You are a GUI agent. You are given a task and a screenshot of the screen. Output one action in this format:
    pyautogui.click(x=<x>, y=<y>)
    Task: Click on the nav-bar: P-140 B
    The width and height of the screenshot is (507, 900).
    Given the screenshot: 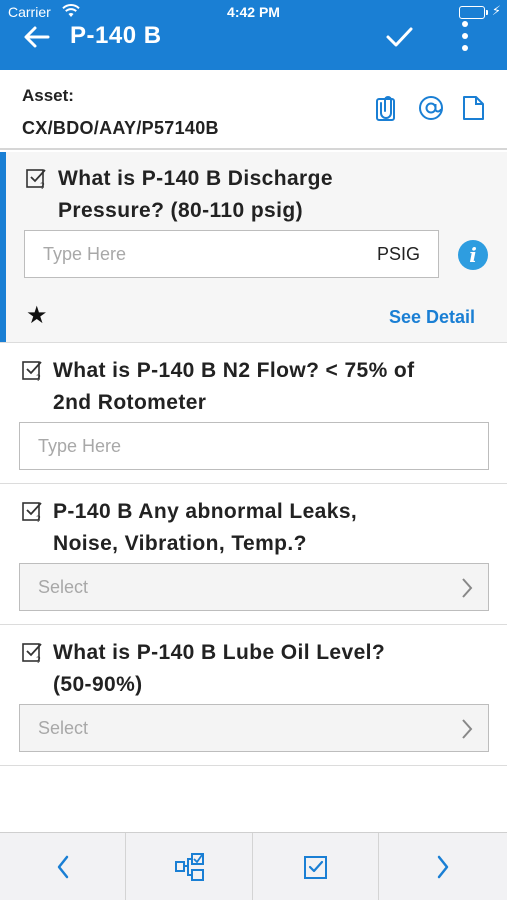 What is the action you would take?
    pyautogui.click(x=253, y=43)
    